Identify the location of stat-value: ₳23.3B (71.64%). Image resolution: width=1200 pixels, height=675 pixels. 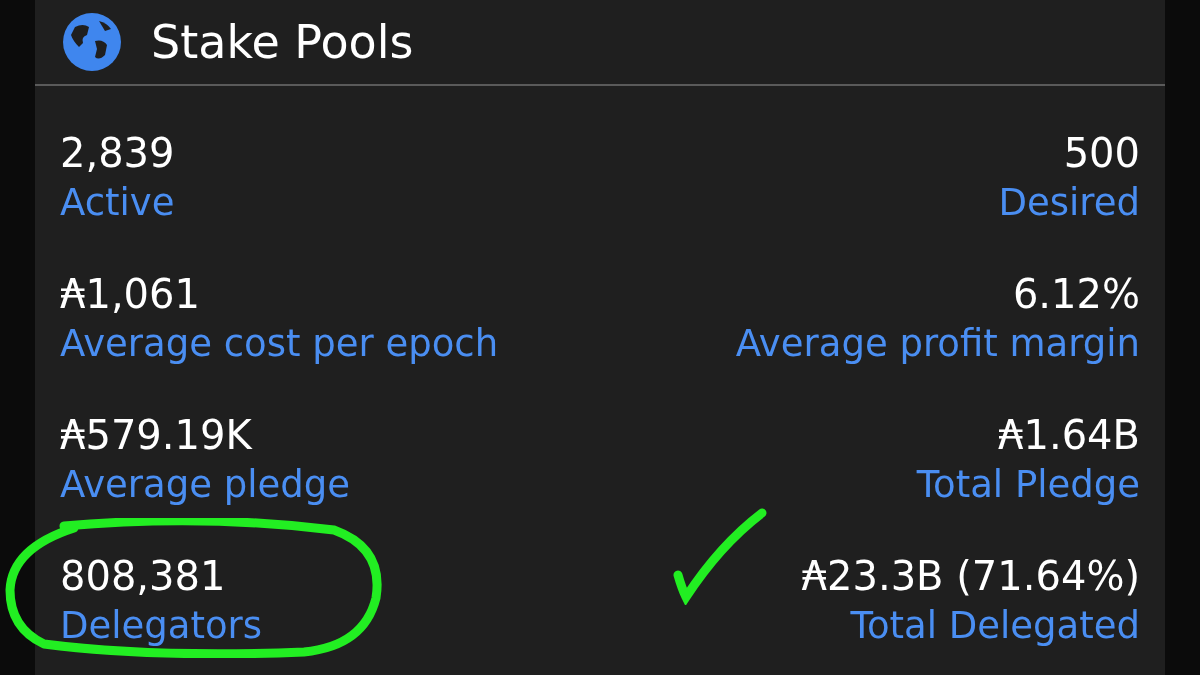
(970, 576).